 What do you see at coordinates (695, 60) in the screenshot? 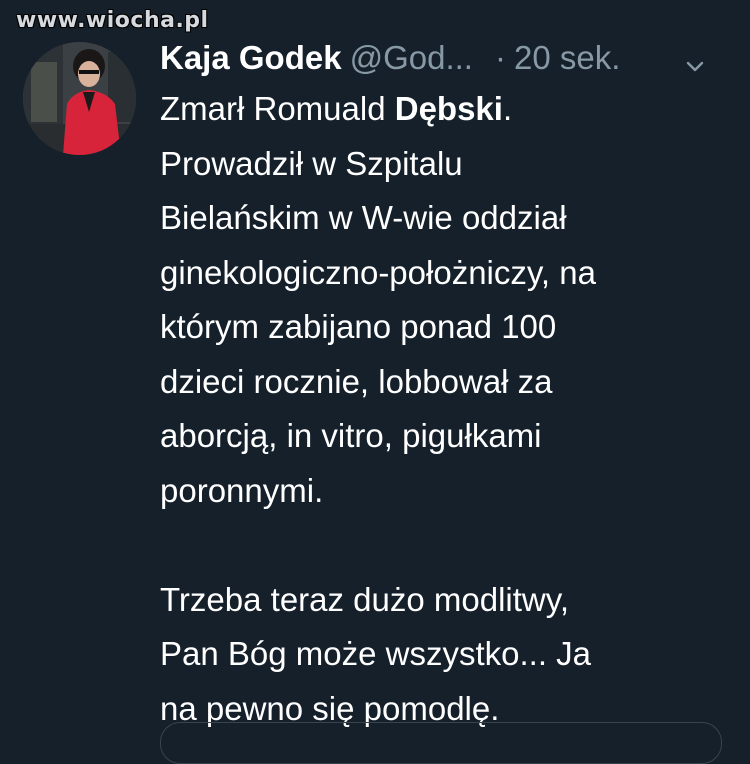
I see `chevron-down-icon` at bounding box center [695, 60].